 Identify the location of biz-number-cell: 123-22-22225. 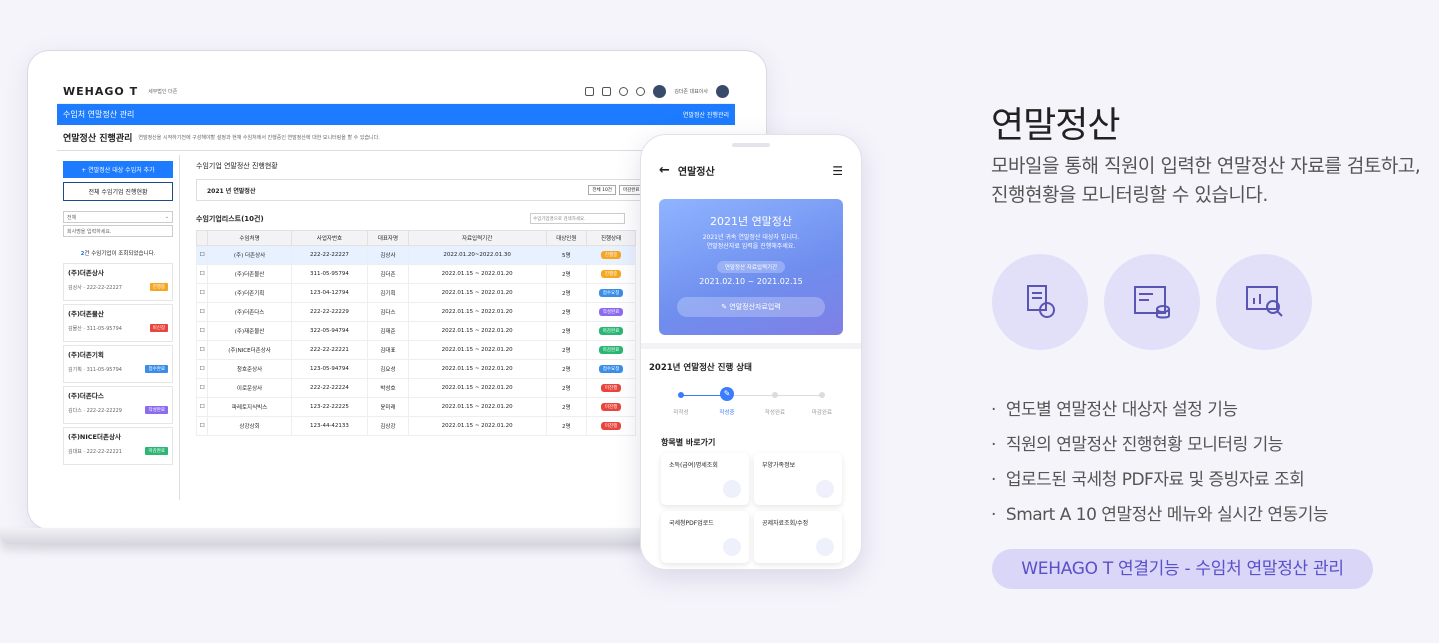
(329, 407).